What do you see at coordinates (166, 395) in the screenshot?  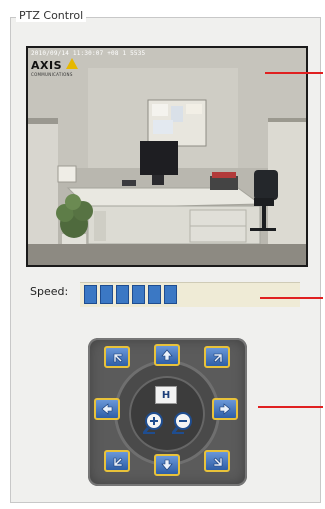 I see `home-button: H` at bounding box center [166, 395].